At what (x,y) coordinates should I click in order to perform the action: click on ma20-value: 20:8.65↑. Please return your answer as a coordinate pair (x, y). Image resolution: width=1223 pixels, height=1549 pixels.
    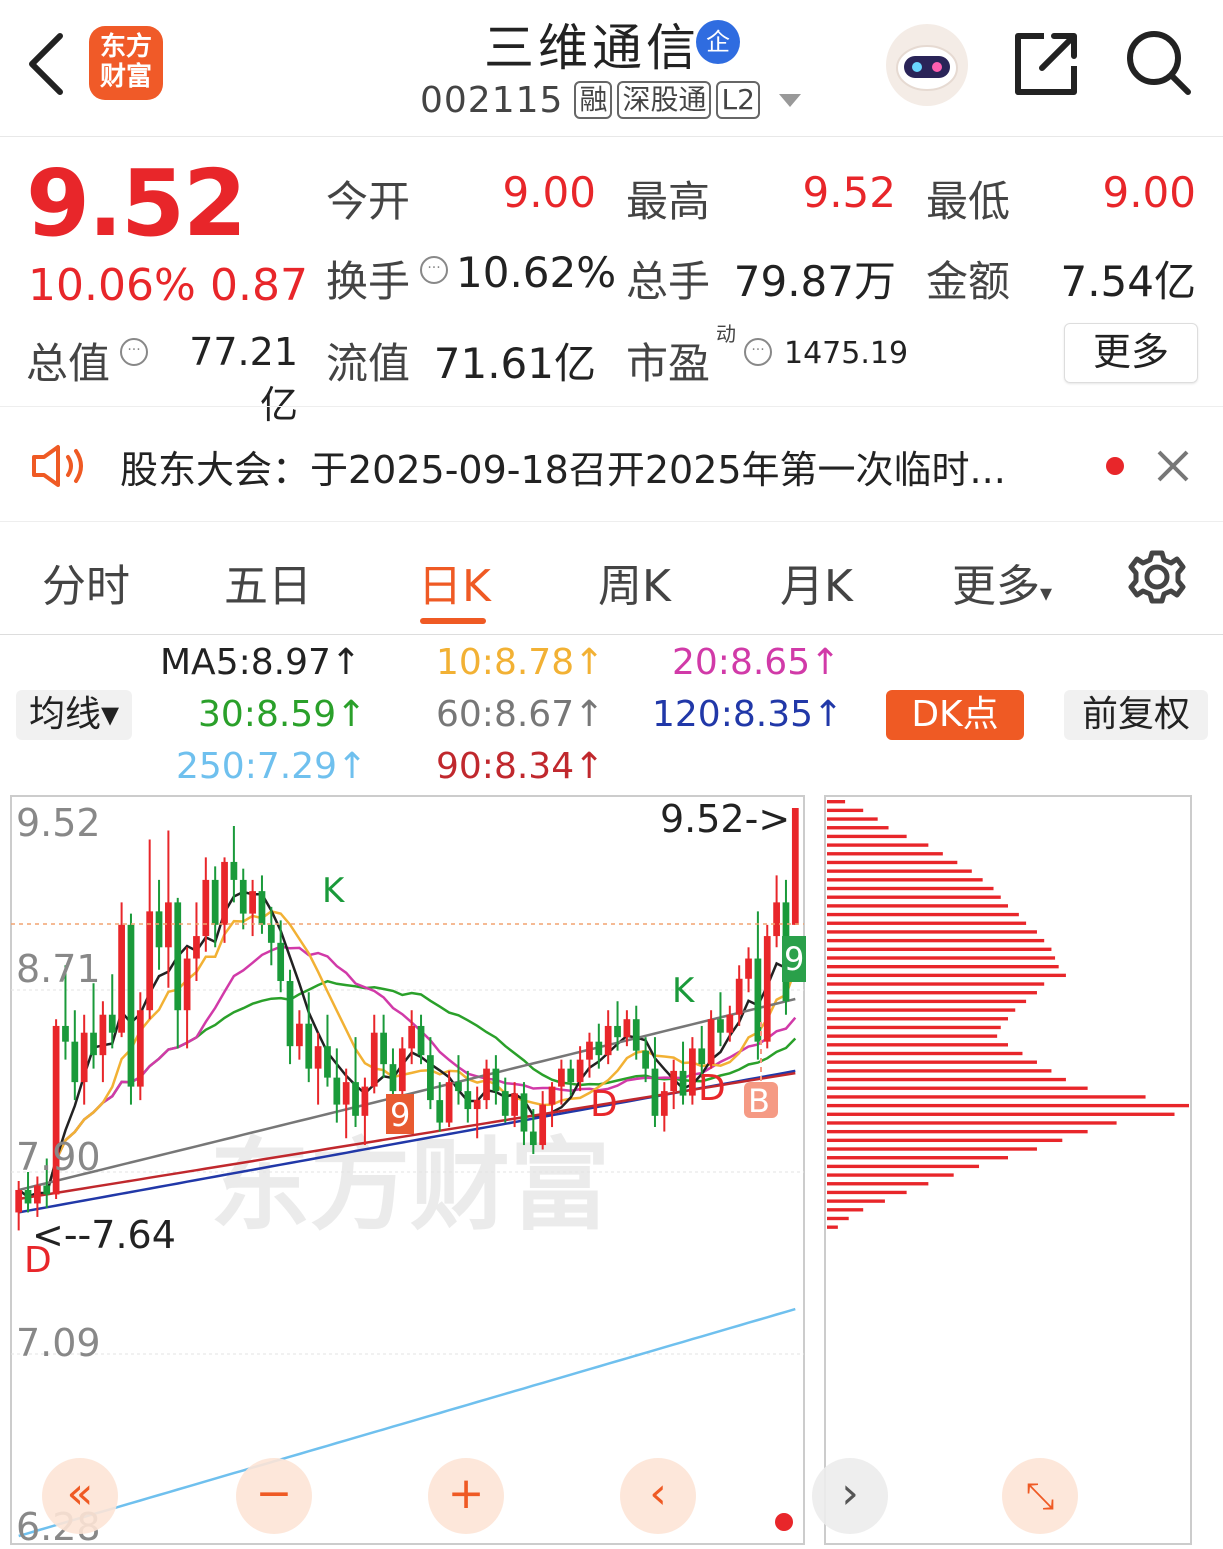
    Looking at the image, I should click on (756, 662).